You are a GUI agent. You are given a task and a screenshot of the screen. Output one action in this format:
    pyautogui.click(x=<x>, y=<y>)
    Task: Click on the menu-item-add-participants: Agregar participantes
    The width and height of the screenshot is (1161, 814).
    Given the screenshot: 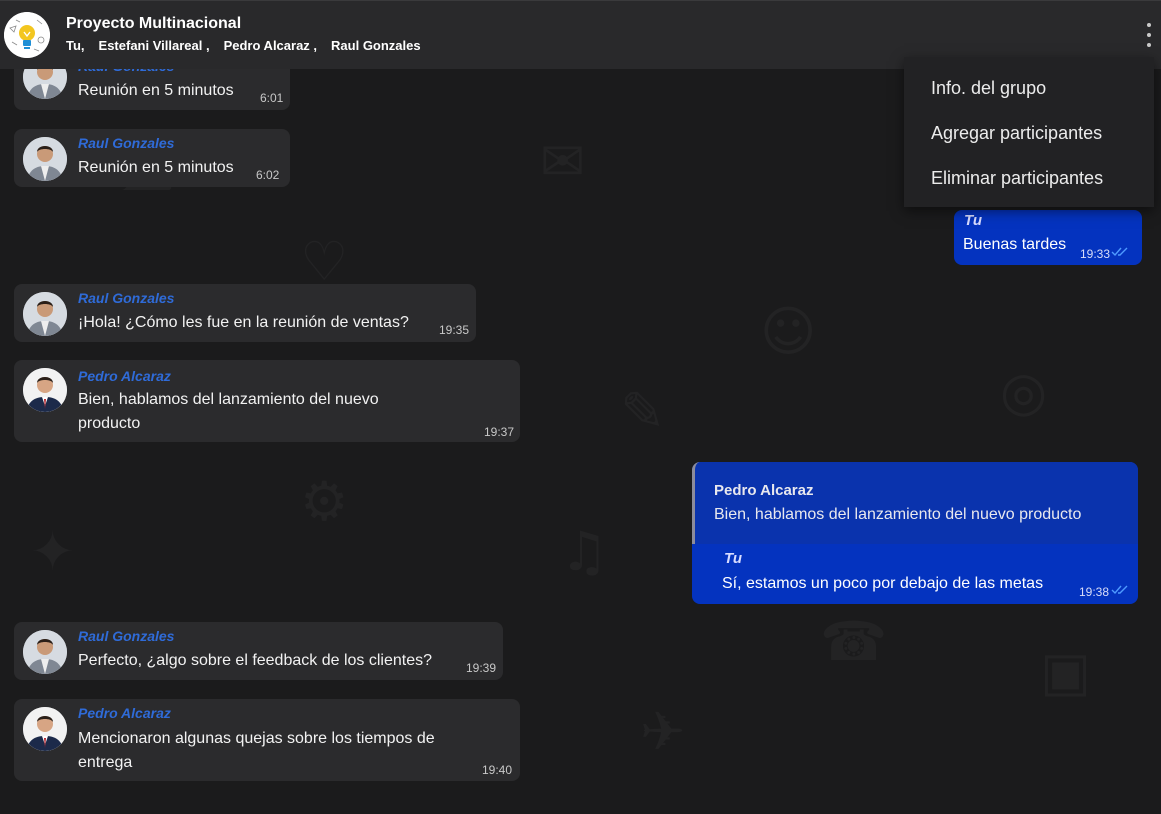 What is the action you would take?
    pyautogui.click(x=1016, y=133)
    